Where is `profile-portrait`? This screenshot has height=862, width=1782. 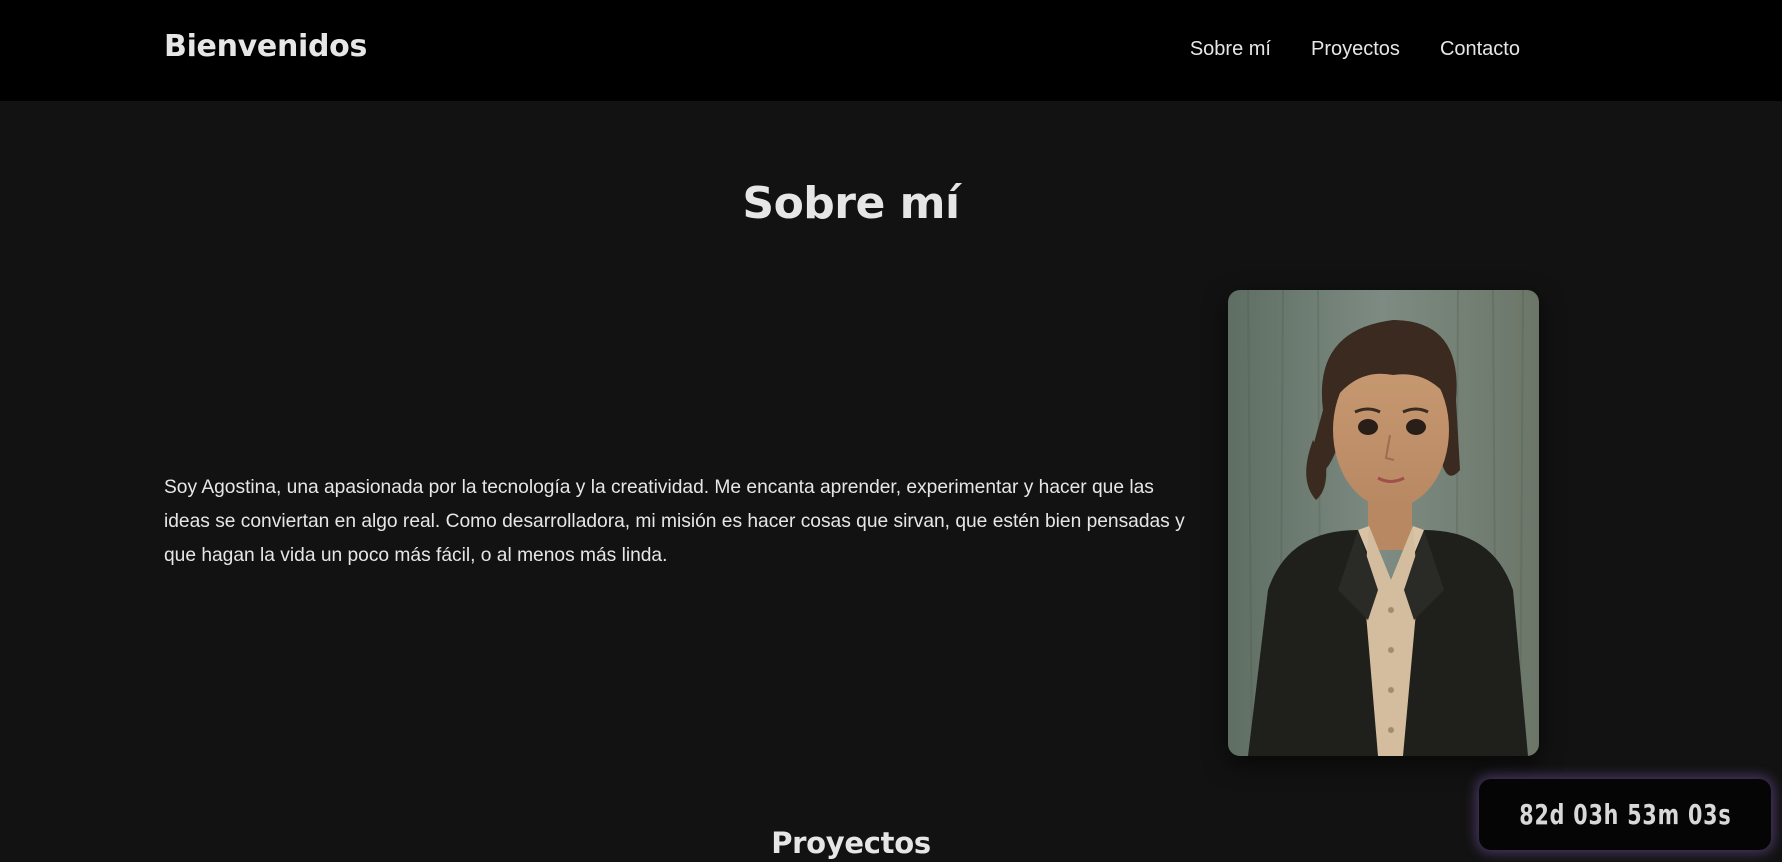 profile-portrait is located at coordinates (1383, 523).